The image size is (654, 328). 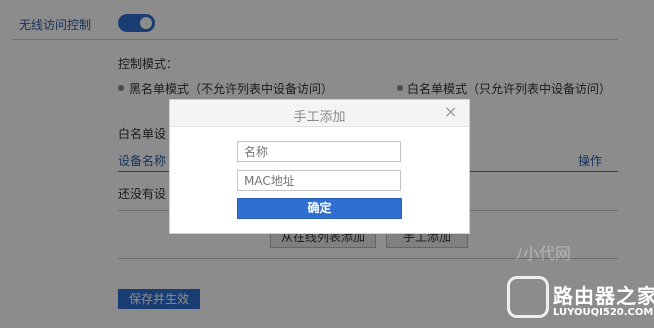 I want to click on dialog-title: 手工添加, so click(x=319, y=117).